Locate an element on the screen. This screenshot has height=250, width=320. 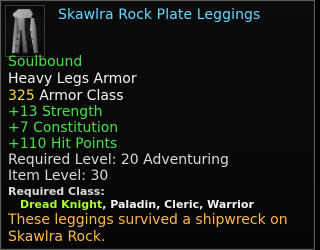
item-level: Item Level: 30 is located at coordinates (58, 176).